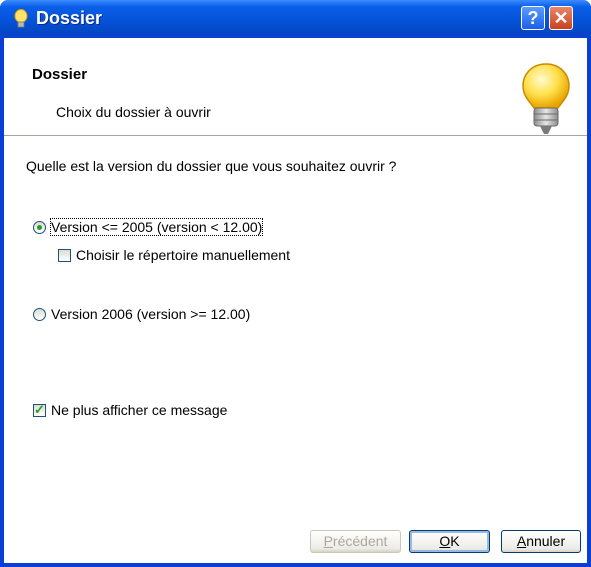 The height and width of the screenshot is (567, 591). Describe the element at coordinates (39, 227) in the screenshot. I see `radio-button-selected` at that location.